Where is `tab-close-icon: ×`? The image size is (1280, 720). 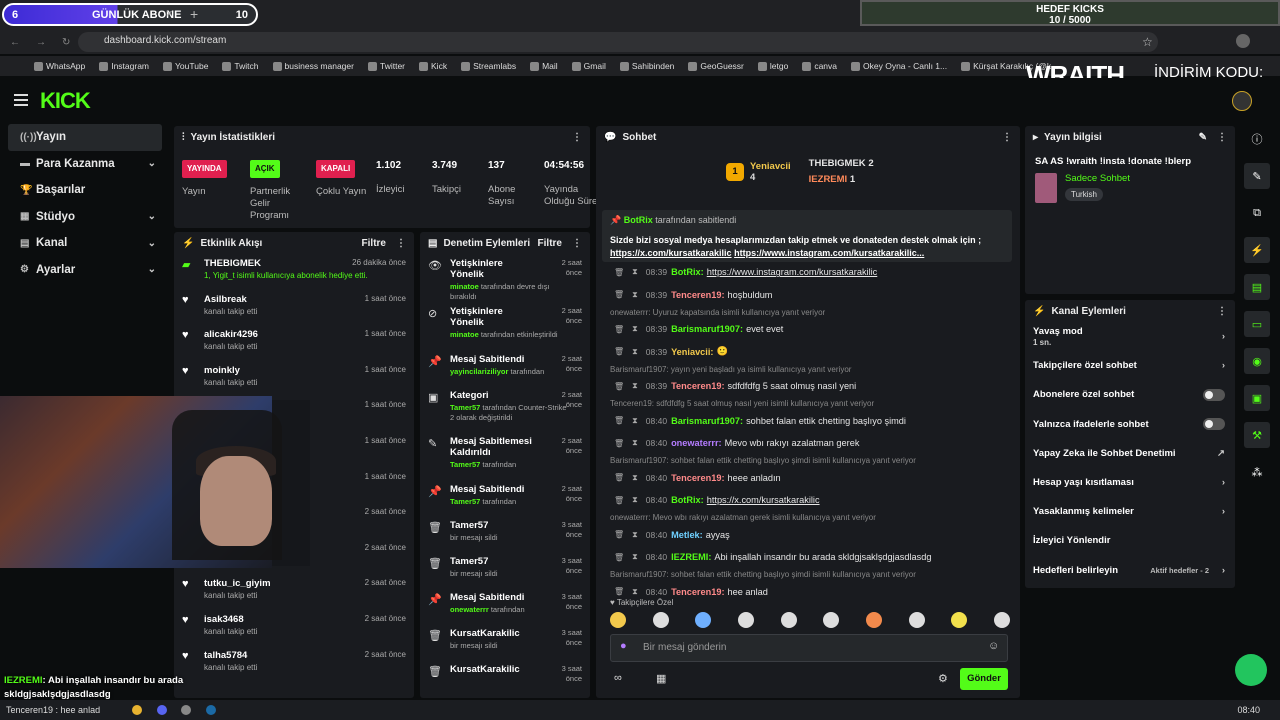 tab-close-icon: × is located at coordinates (169, 14).